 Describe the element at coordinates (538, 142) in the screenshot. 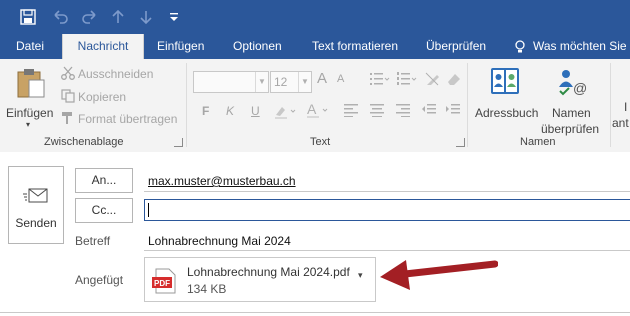

I see `names-group-label: Namen` at that location.